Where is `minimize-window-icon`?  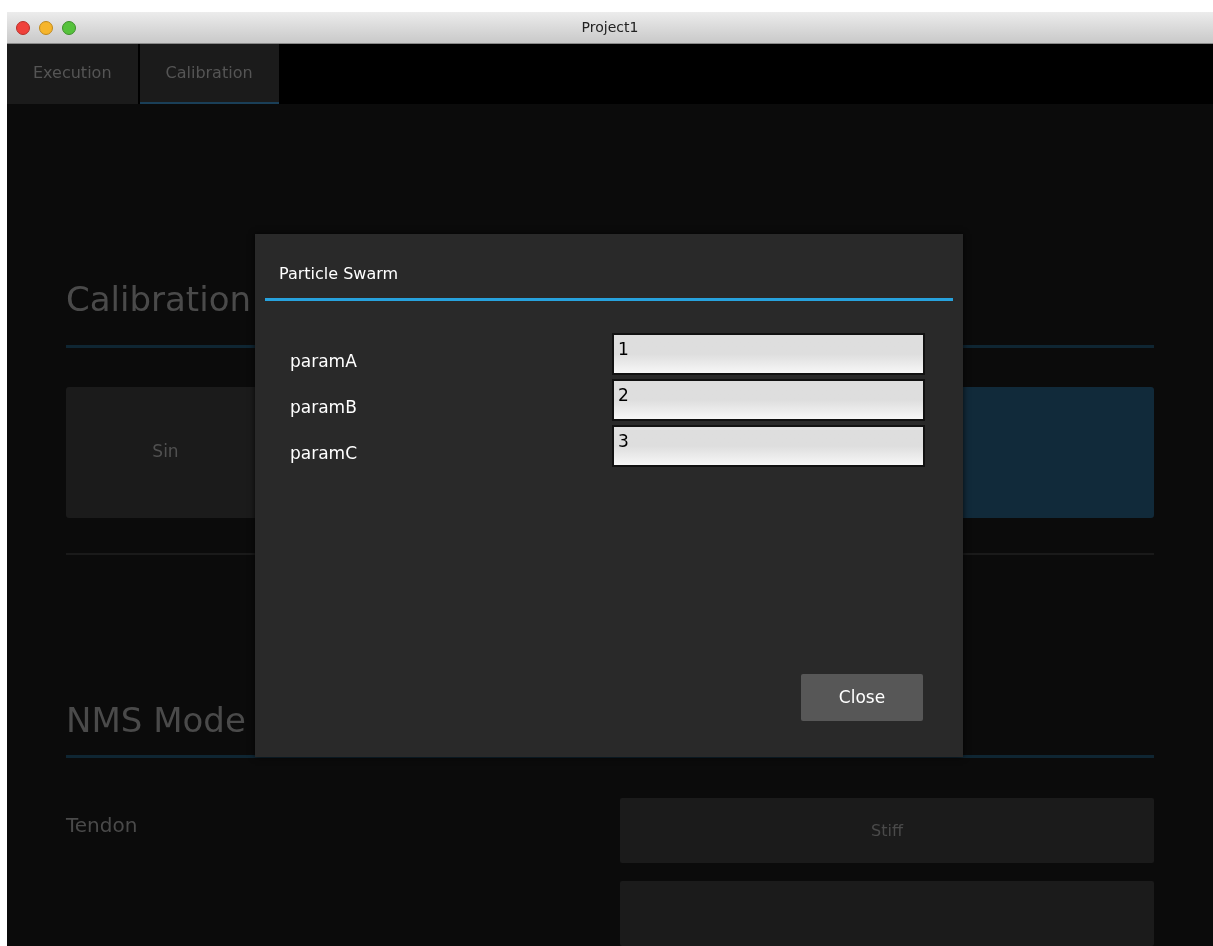 minimize-window-icon is located at coordinates (46, 27).